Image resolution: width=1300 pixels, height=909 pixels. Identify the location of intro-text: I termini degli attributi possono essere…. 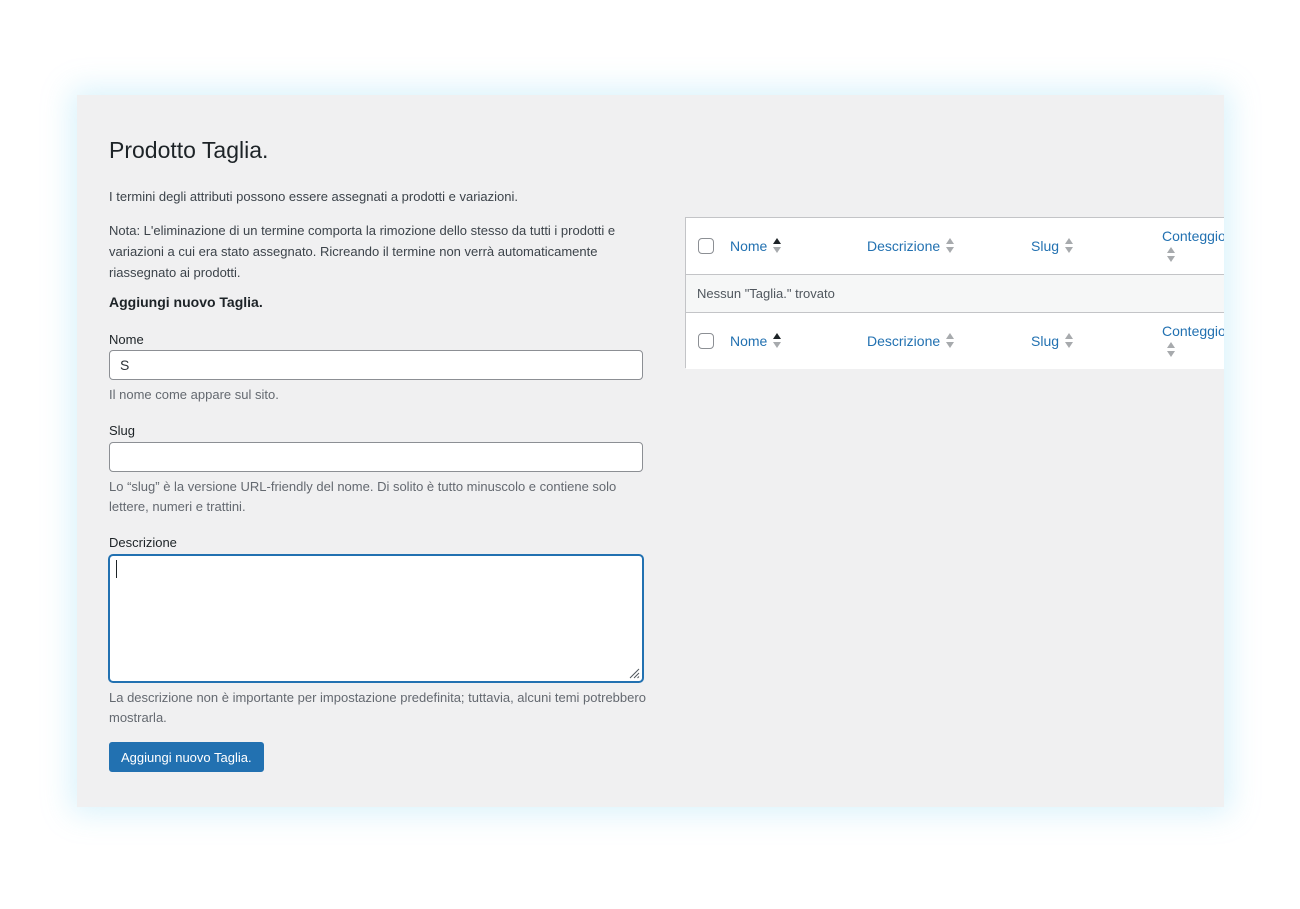
(313, 196).